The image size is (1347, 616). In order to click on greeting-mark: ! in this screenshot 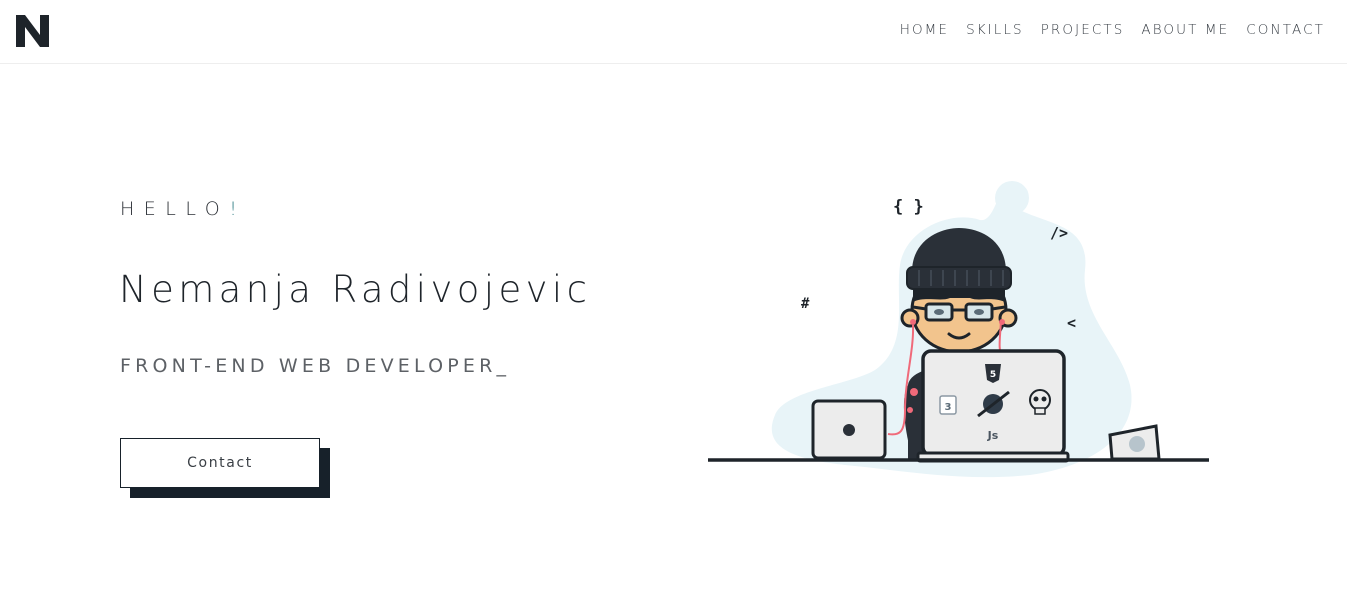, I will do `click(238, 209)`.